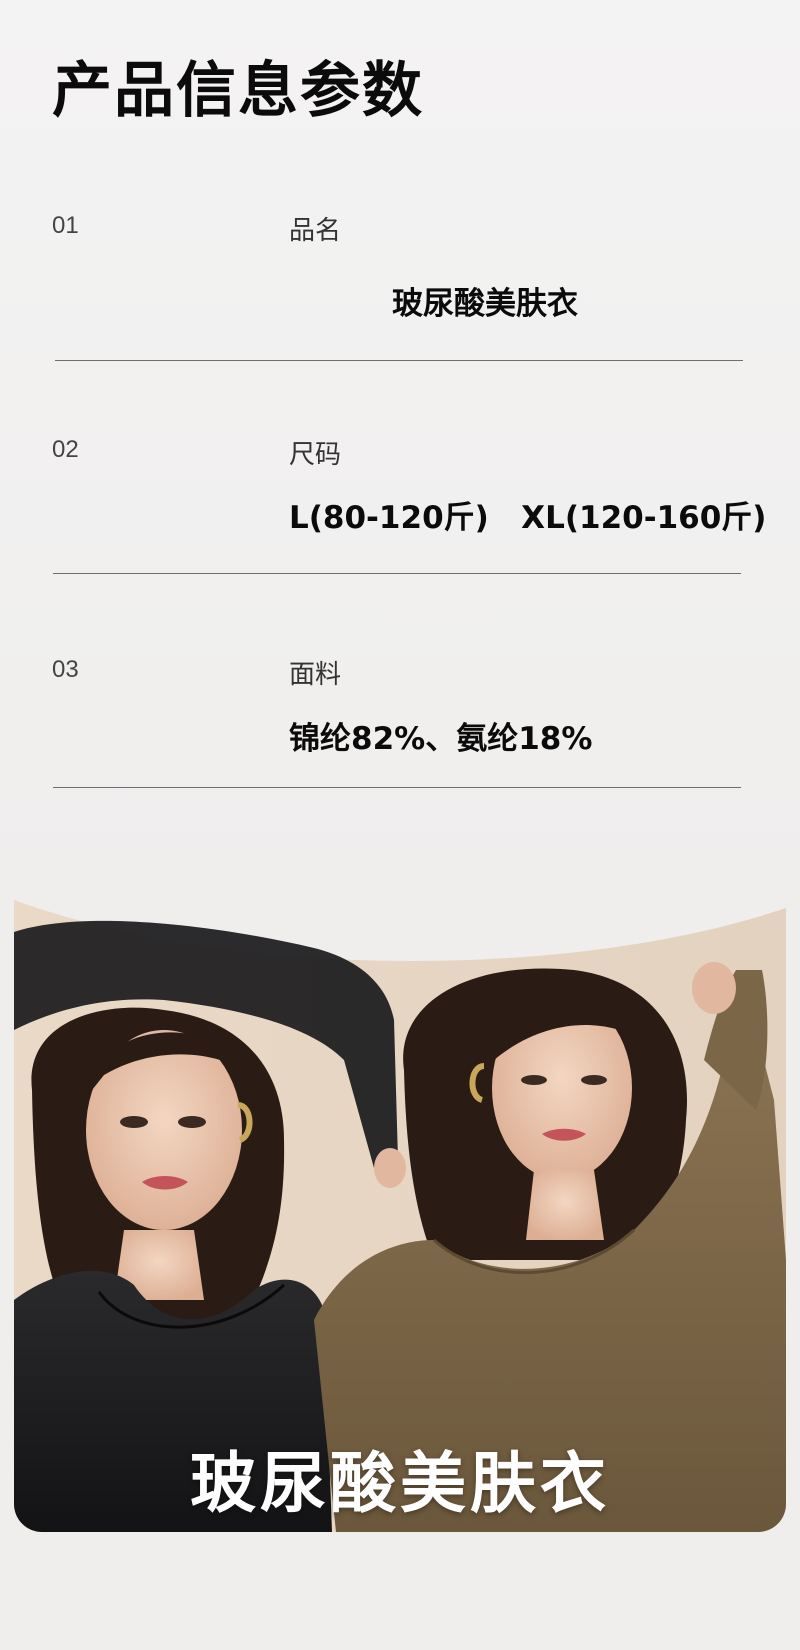 This screenshot has width=800, height=1650. Describe the element at coordinates (485, 304) in the screenshot. I see `spec-value: 玻尿酸美肤衣` at that location.